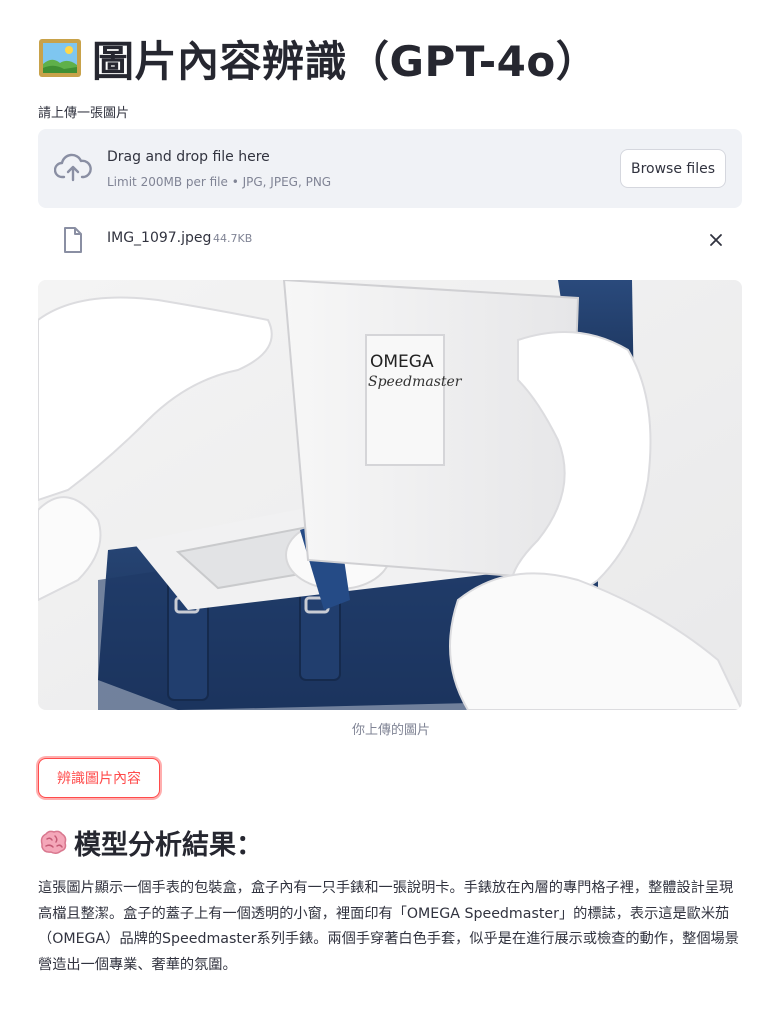 This screenshot has height=1014, width=782. I want to click on cloud-upload-icon, so click(73, 167).